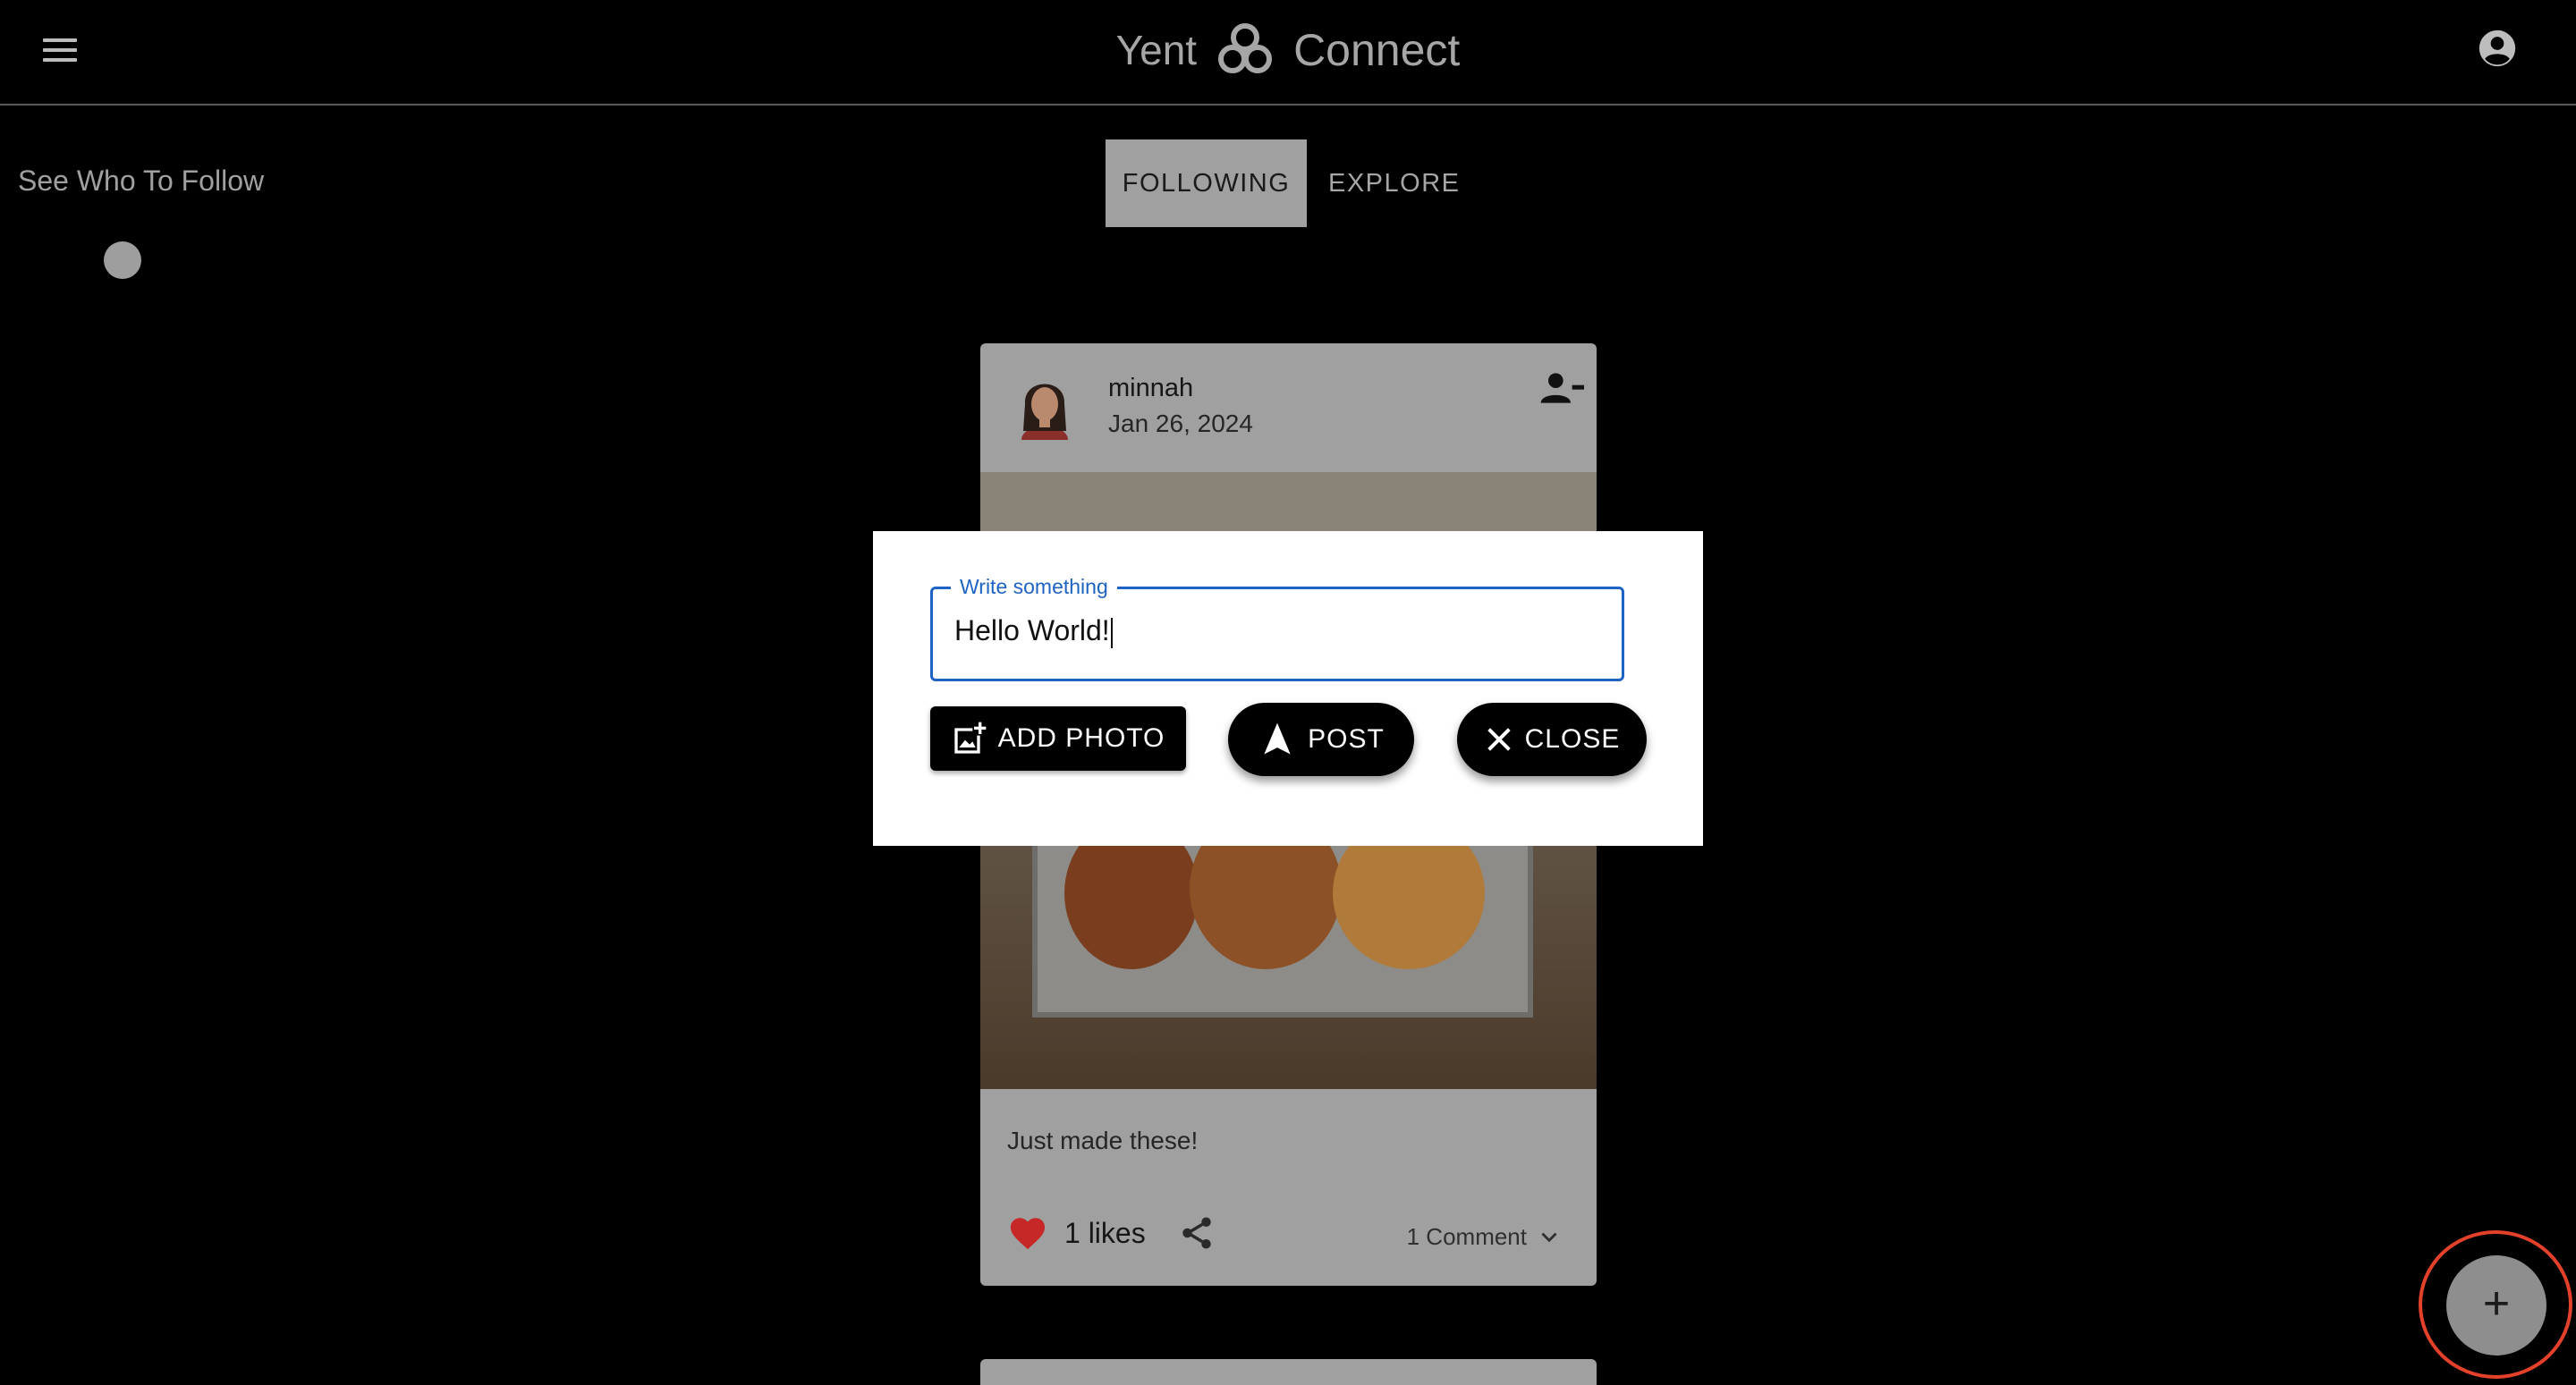 This screenshot has height=1385, width=2576. I want to click on comments-toggle: 1 Comment, so click(1484, 1237).